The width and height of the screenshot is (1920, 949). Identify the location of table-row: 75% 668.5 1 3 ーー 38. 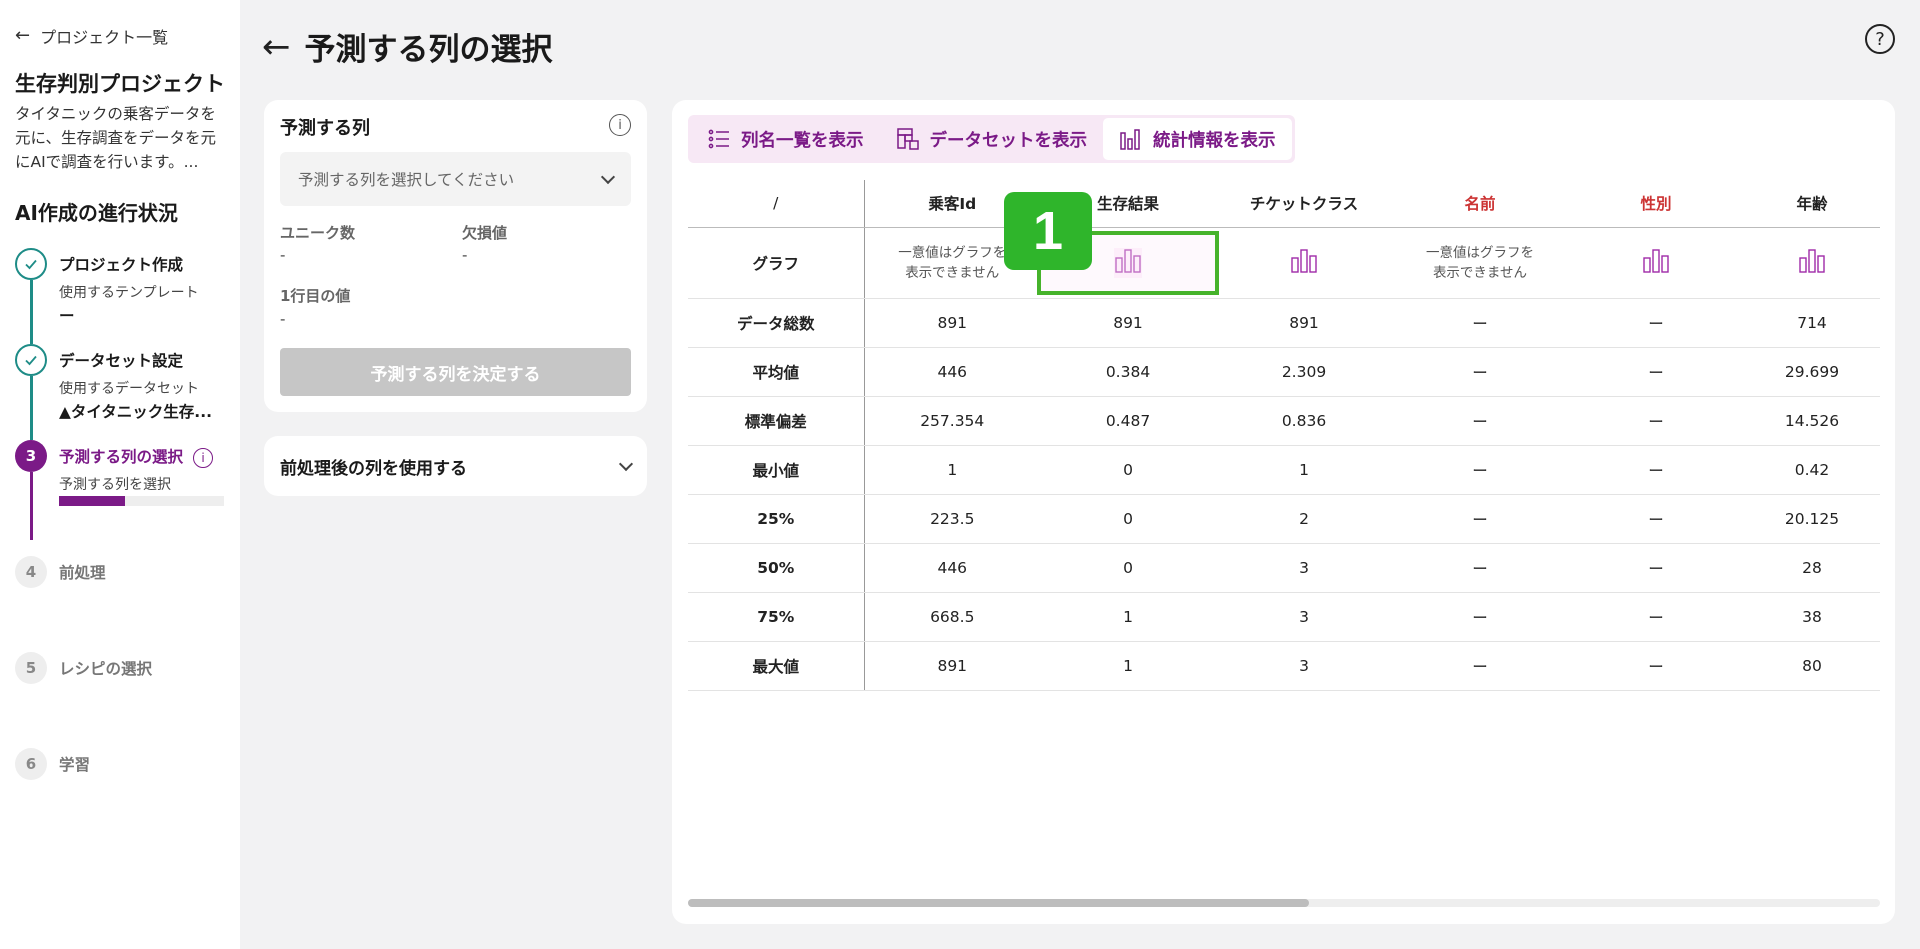
(1284, 617).